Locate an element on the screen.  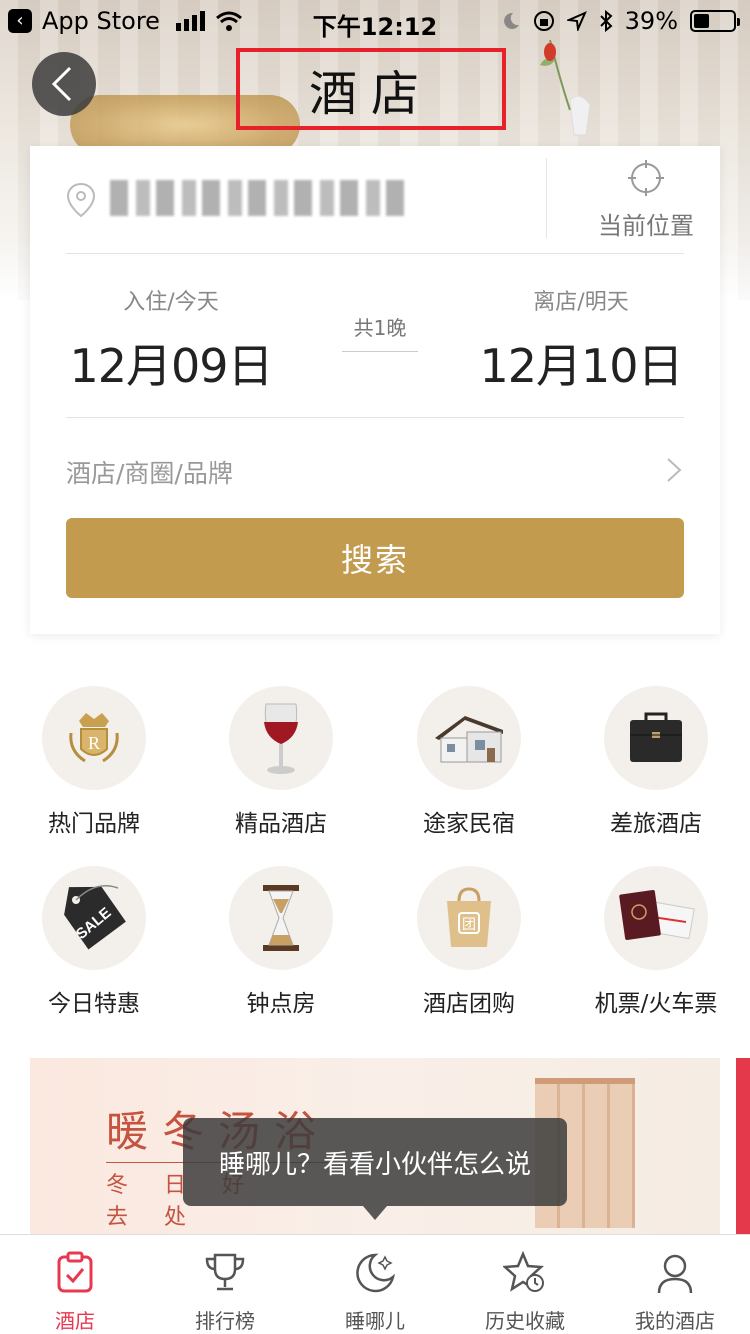
location-arrow-icon is located at coordinates (576, 21).